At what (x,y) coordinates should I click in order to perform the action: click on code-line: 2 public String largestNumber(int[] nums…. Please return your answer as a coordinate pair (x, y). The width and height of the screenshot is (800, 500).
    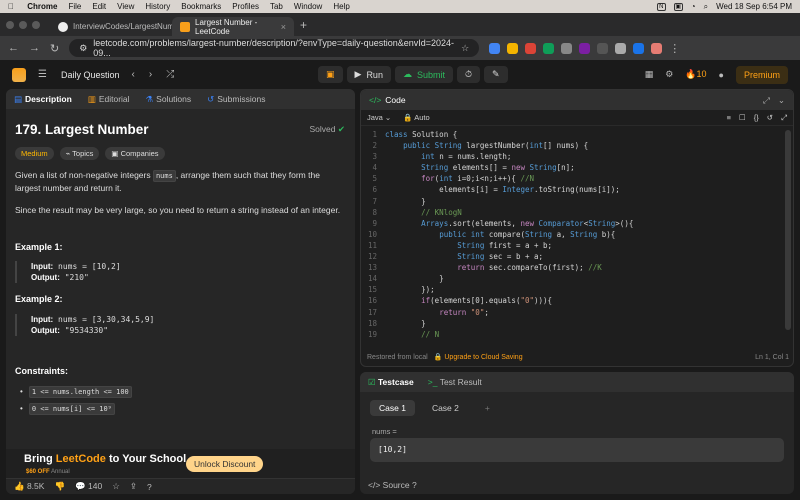
    Looking at the image, I should click on (577, 146).